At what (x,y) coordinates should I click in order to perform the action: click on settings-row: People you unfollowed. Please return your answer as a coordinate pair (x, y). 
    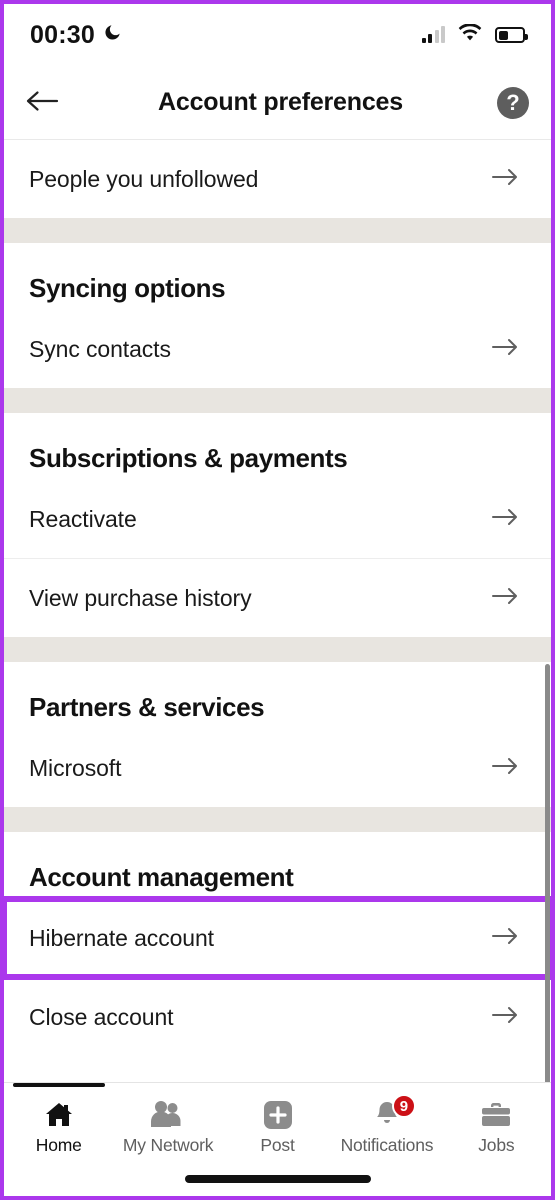
    Looking at the image, I should click on (277, 179).